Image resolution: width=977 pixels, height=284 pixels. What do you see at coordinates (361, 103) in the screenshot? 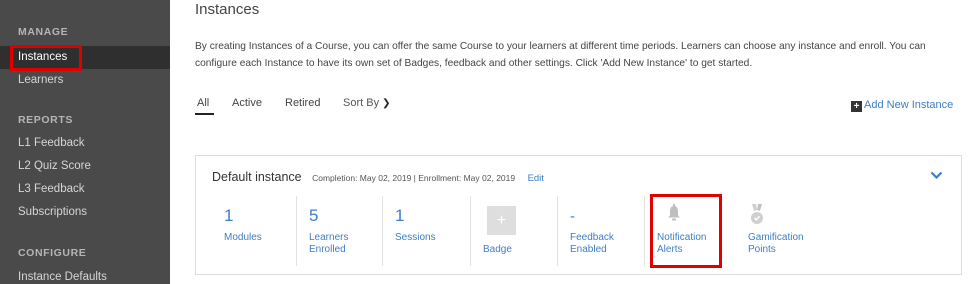
I see `sort-by-label: Sort By` at bounding box center [361, 103].